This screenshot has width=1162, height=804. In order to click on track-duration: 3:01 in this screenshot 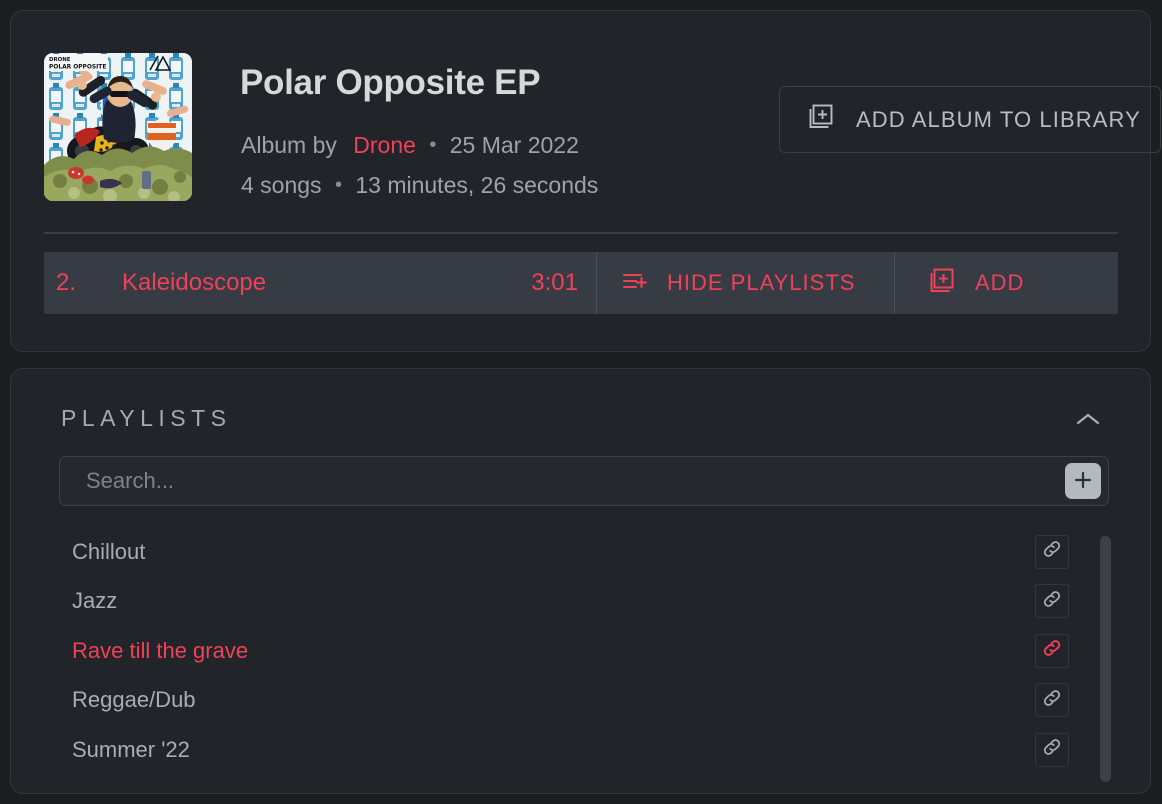, I will do `click(554, 282)`.